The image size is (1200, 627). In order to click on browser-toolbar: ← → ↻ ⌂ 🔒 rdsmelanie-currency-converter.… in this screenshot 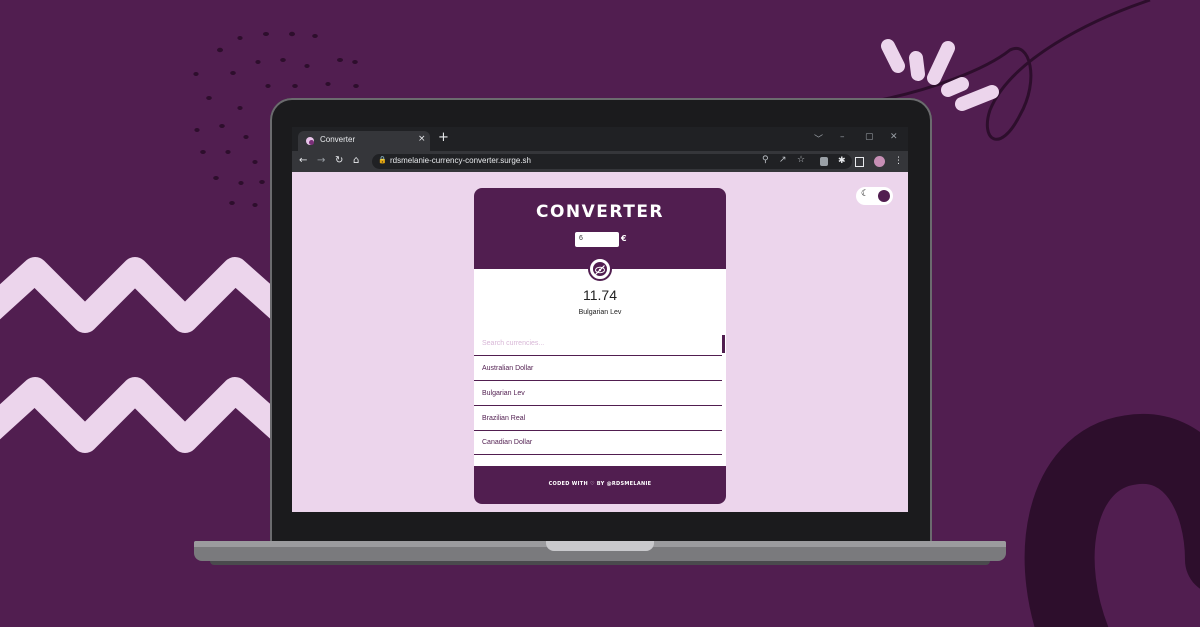, I will do `click(600, 161)`.